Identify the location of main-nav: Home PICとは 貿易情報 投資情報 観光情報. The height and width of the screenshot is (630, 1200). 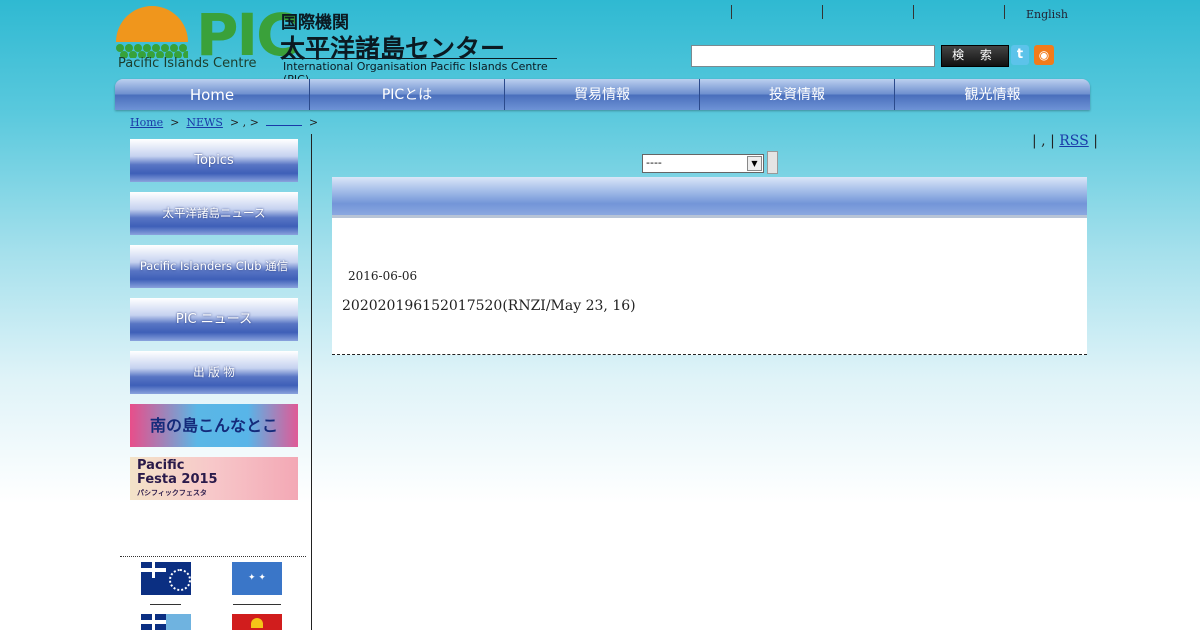
(602, 94).